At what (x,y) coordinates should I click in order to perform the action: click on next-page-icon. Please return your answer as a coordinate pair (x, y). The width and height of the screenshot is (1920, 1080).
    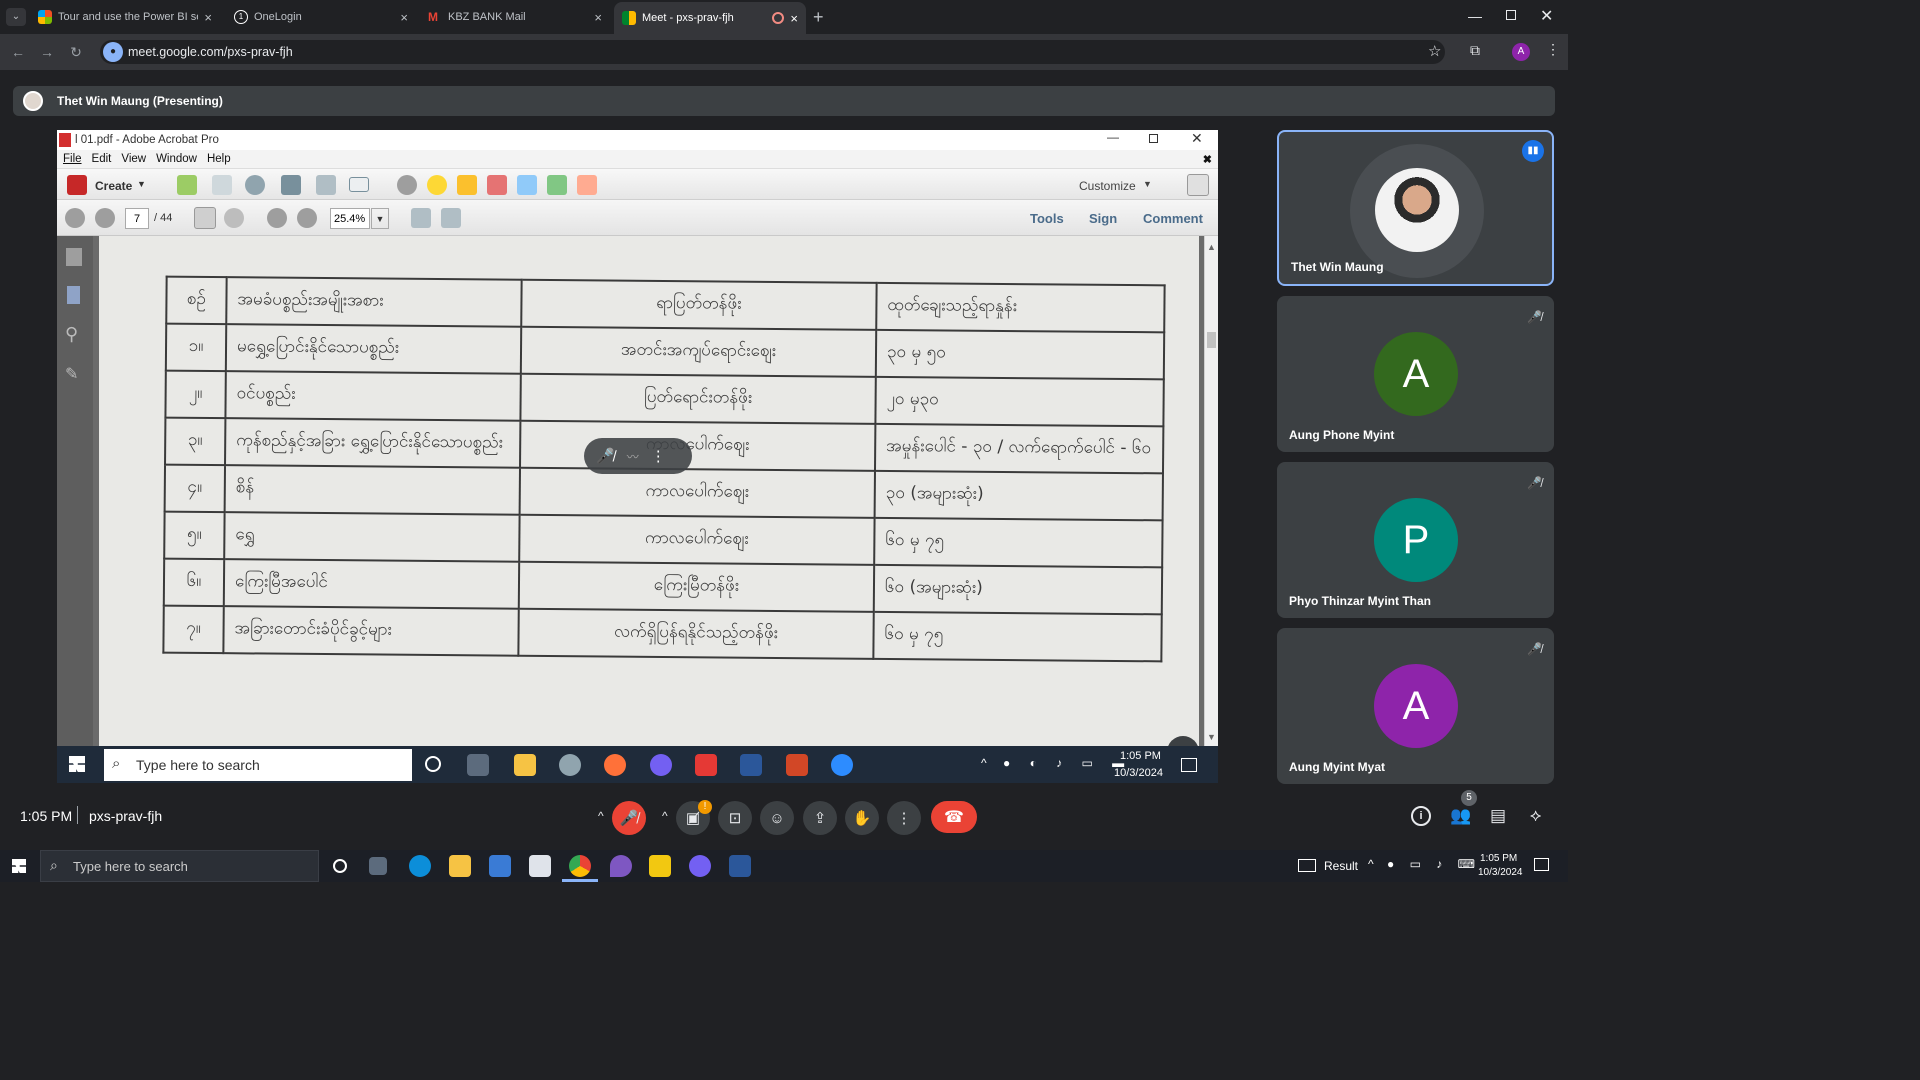
    Looking at the image, I should click on (105, 218).